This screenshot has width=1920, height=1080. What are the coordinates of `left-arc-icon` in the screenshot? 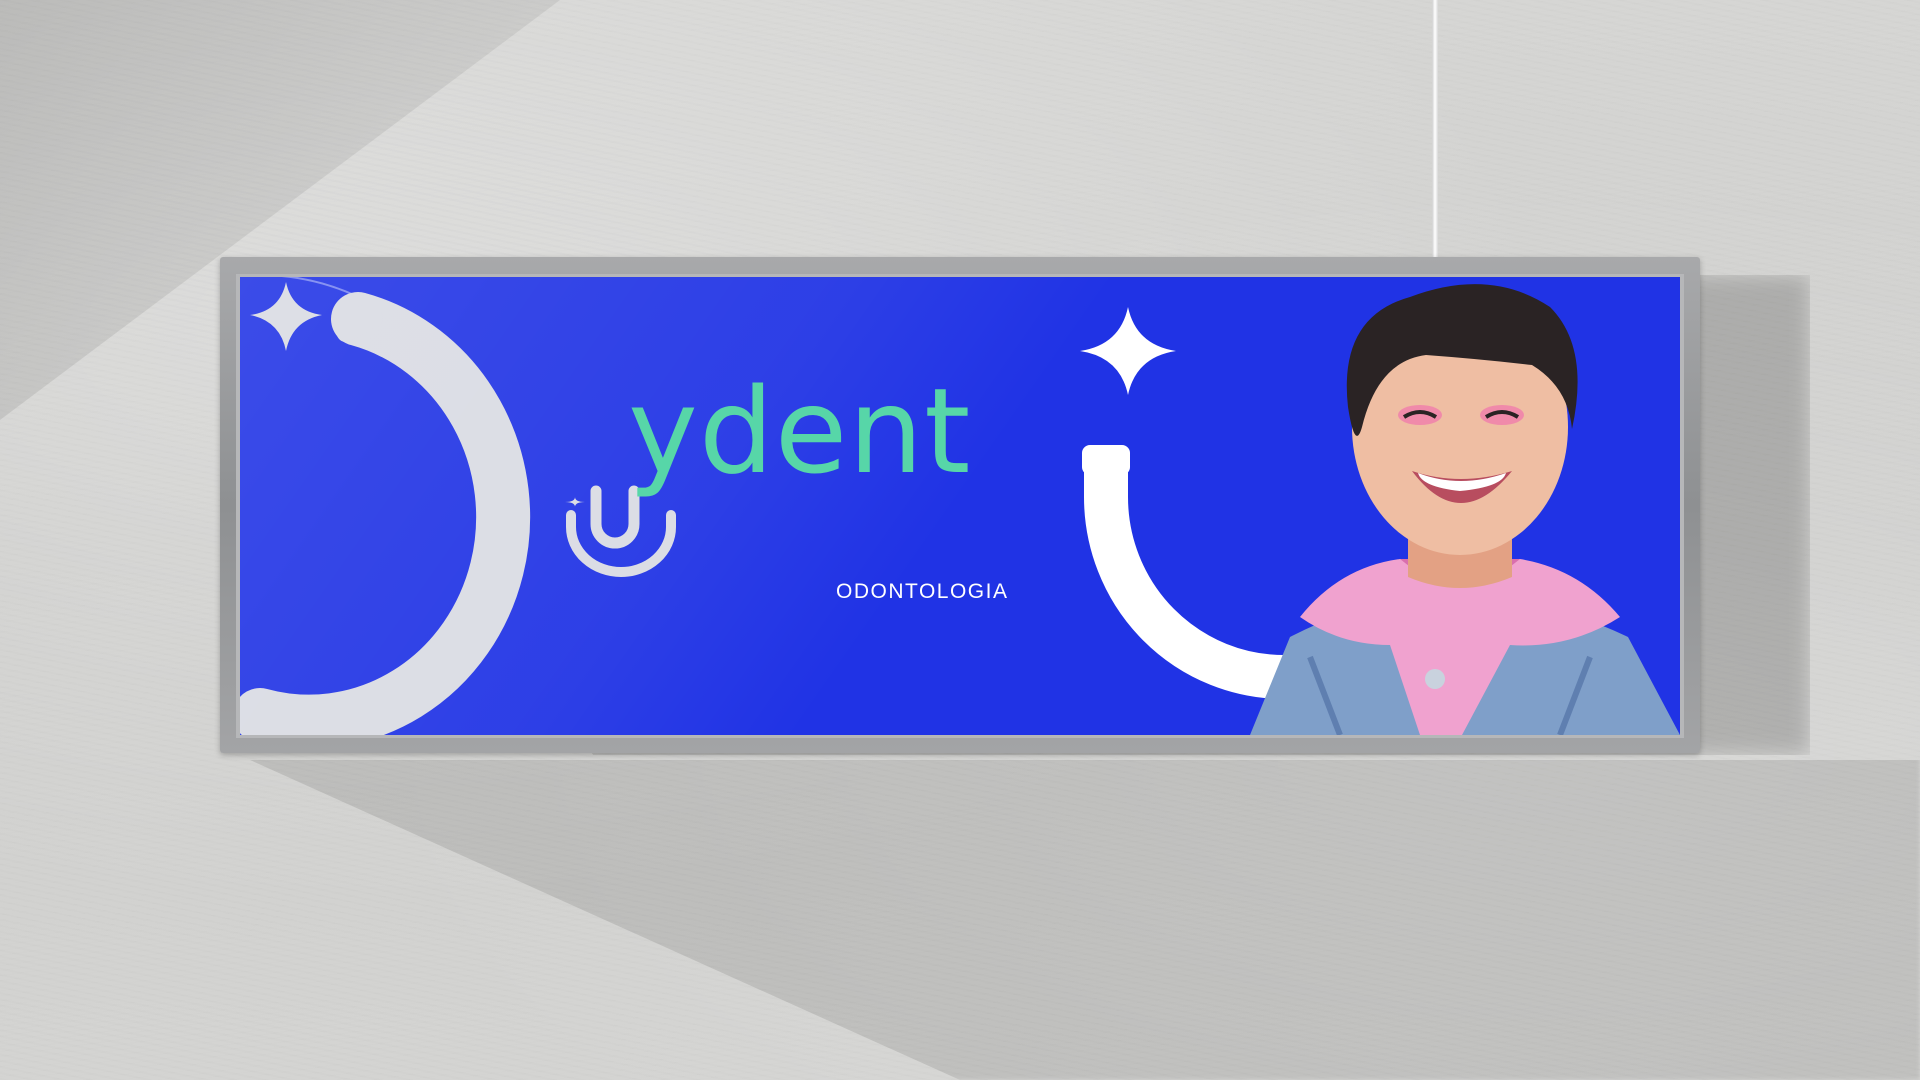 It's located at (385, 506).